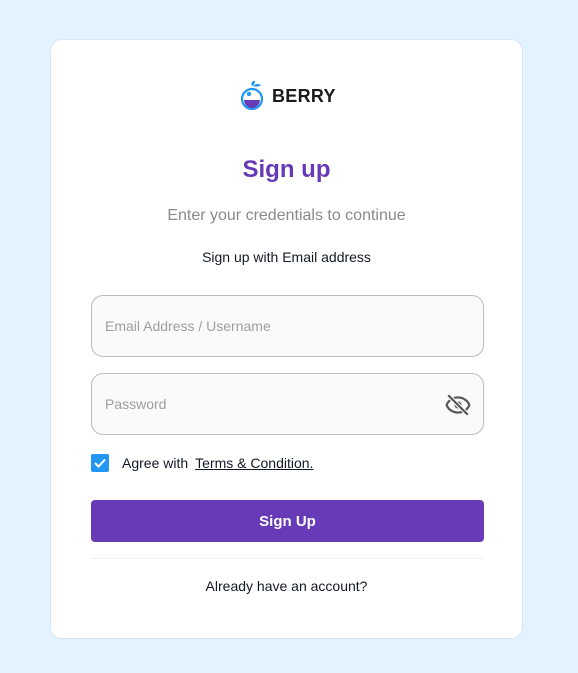  I want to click on terms-link: Terms & Condition., so click(254, 463).